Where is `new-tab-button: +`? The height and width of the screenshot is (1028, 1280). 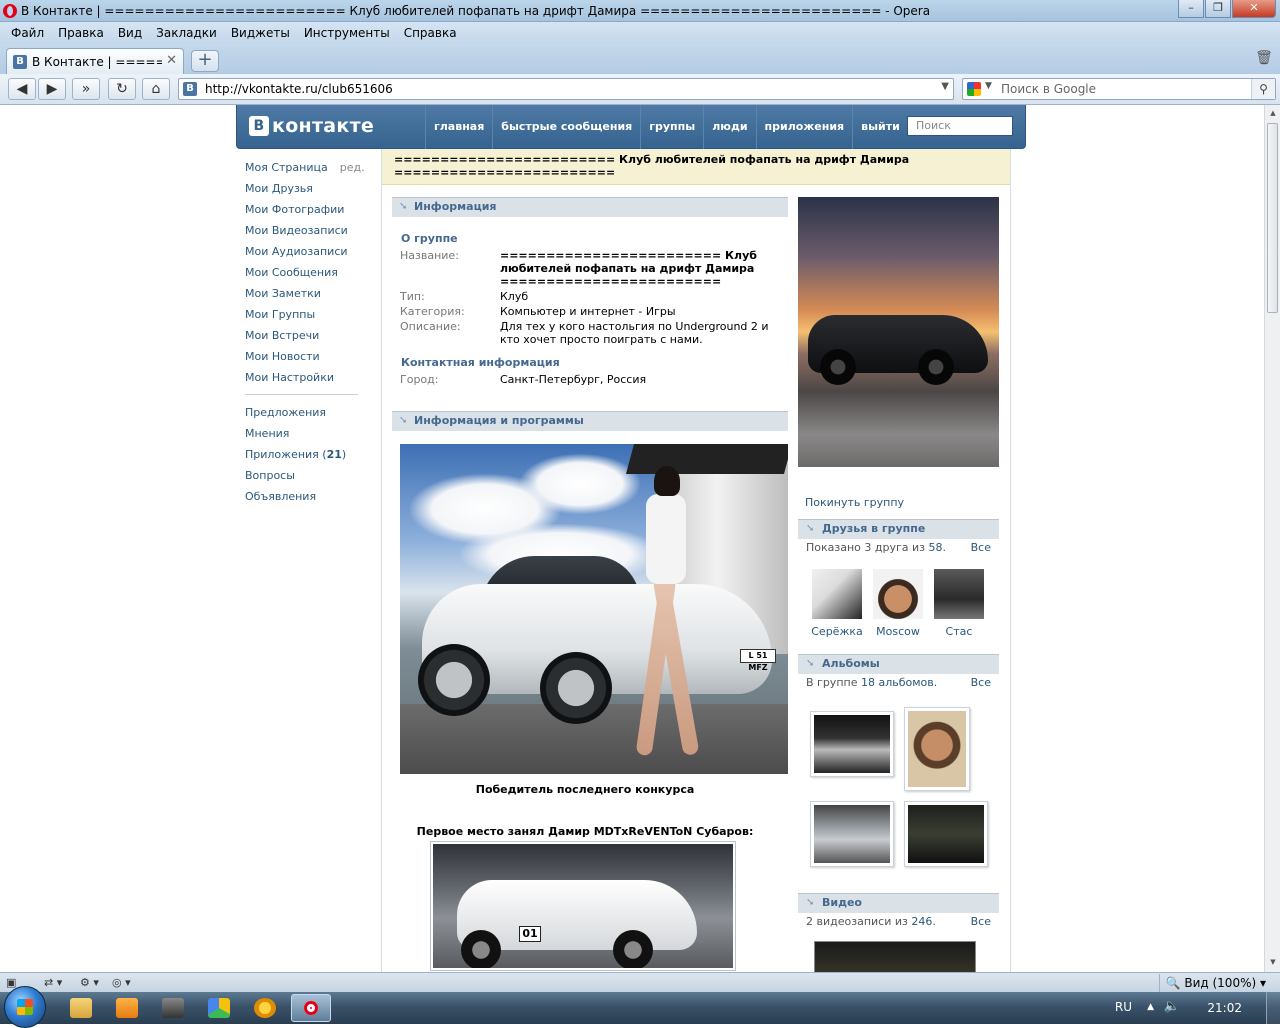
new-tab-button: + is located at coordinates (205, 61).